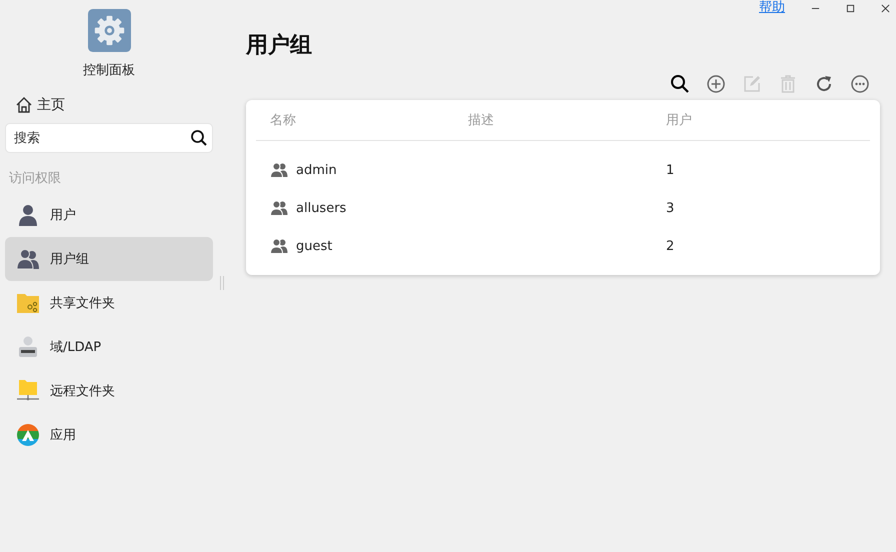 The height and width of the screenshot is (552, 896). What do you see at coordinates (109, 215) in the screenshot?
I see `nav-item: 用户` at bounding box center [109, 215].